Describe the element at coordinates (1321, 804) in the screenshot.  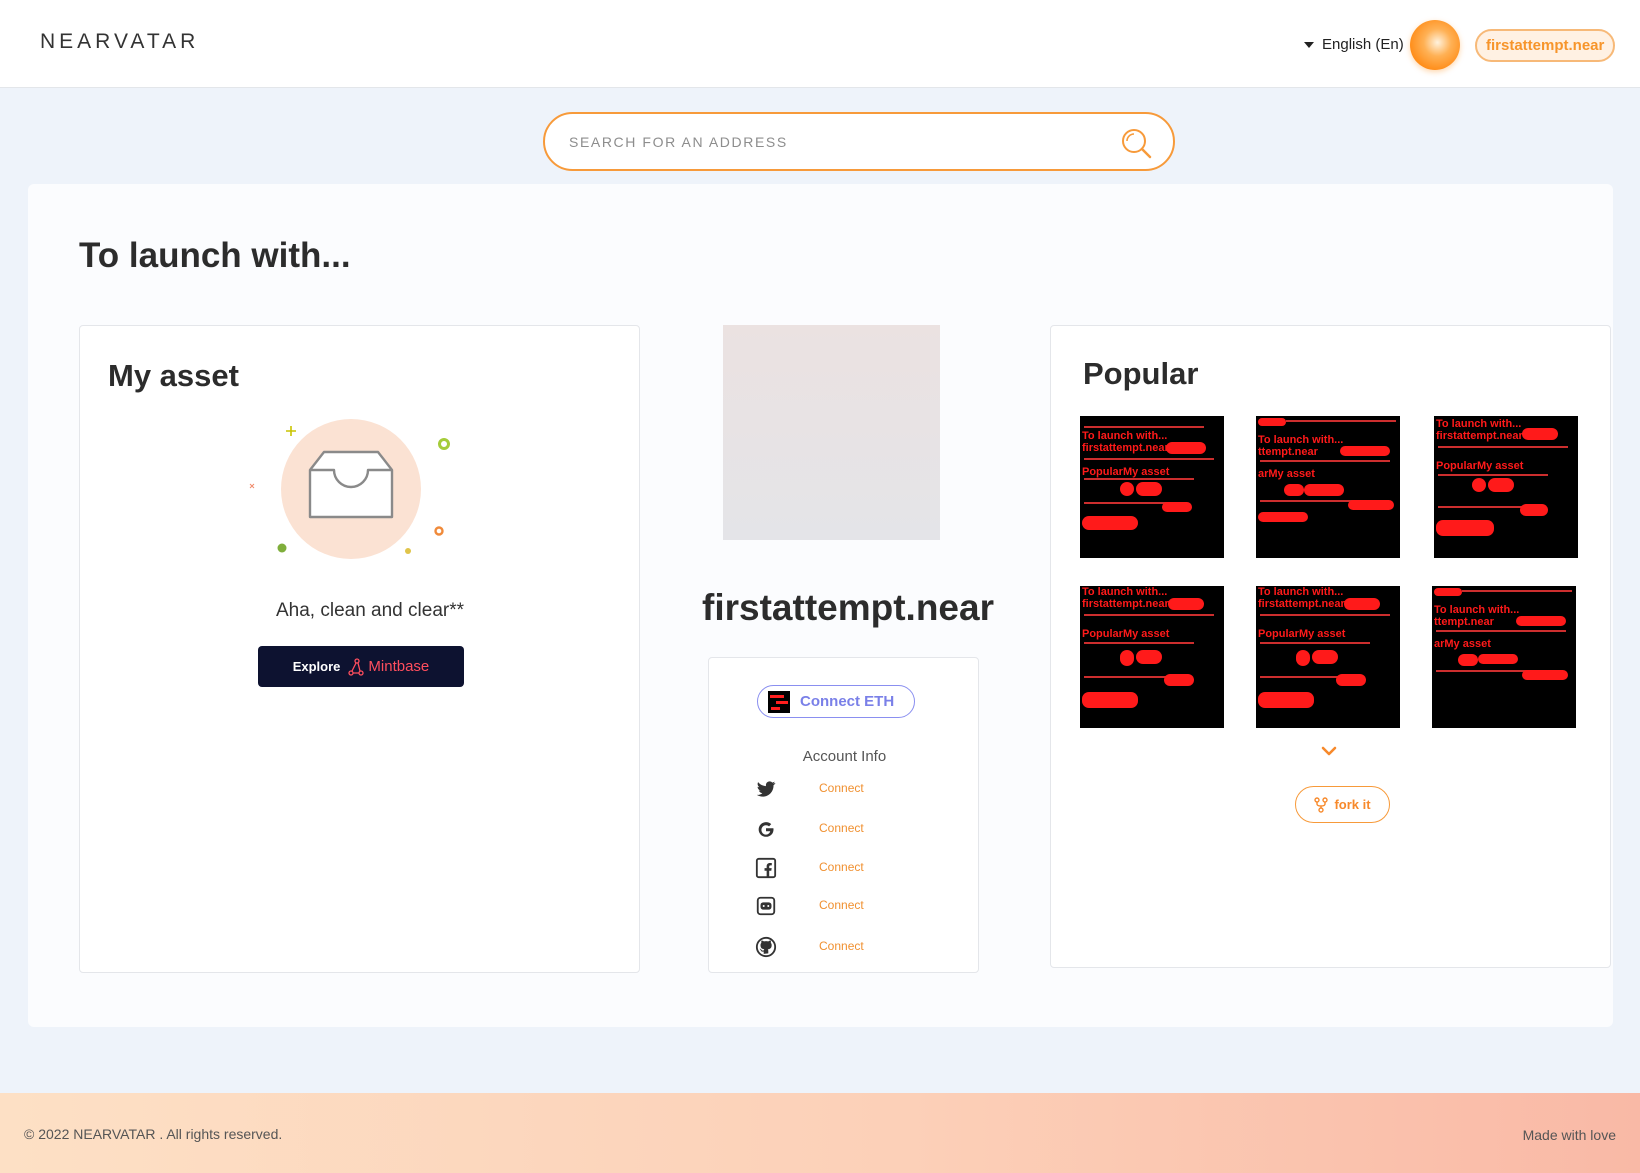
I see `fork-icon` at that location.